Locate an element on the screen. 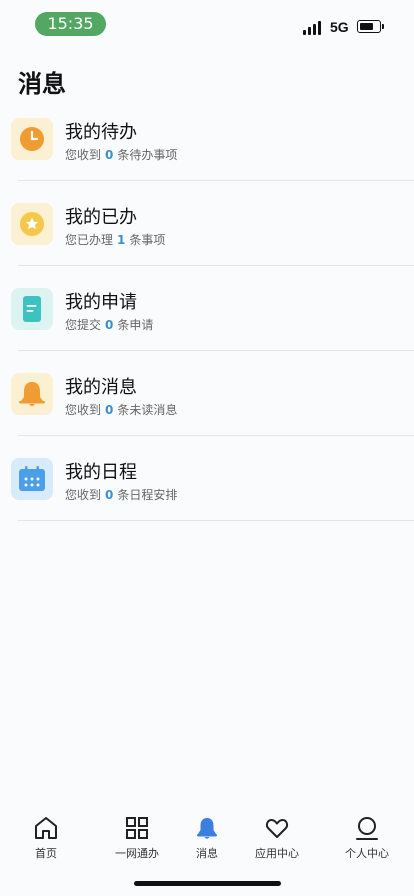 Image resolution: width=414 pixels, height=896 pixels. tab-profile: 个人中心 is located at coordinates (367, 834).